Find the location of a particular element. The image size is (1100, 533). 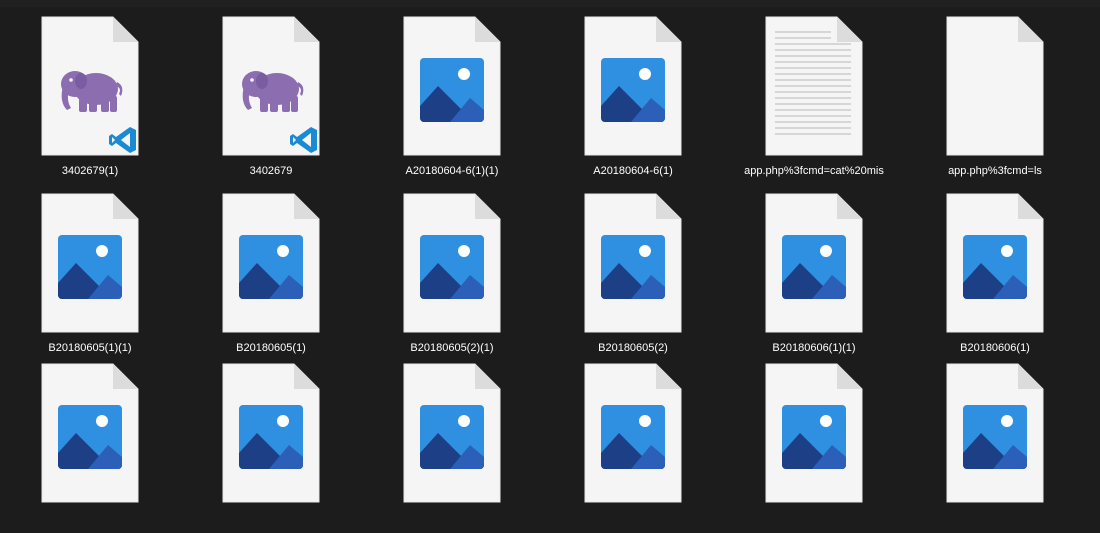

text-file-icon is located at coordinates (814, 86).